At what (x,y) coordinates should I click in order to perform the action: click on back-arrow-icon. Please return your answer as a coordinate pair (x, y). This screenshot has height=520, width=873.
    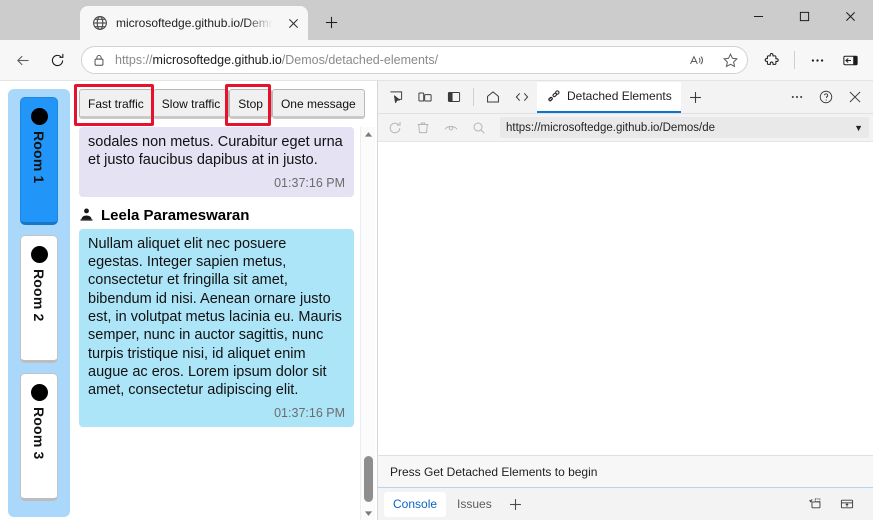
    Looking at the image, I should click on (23, 60).